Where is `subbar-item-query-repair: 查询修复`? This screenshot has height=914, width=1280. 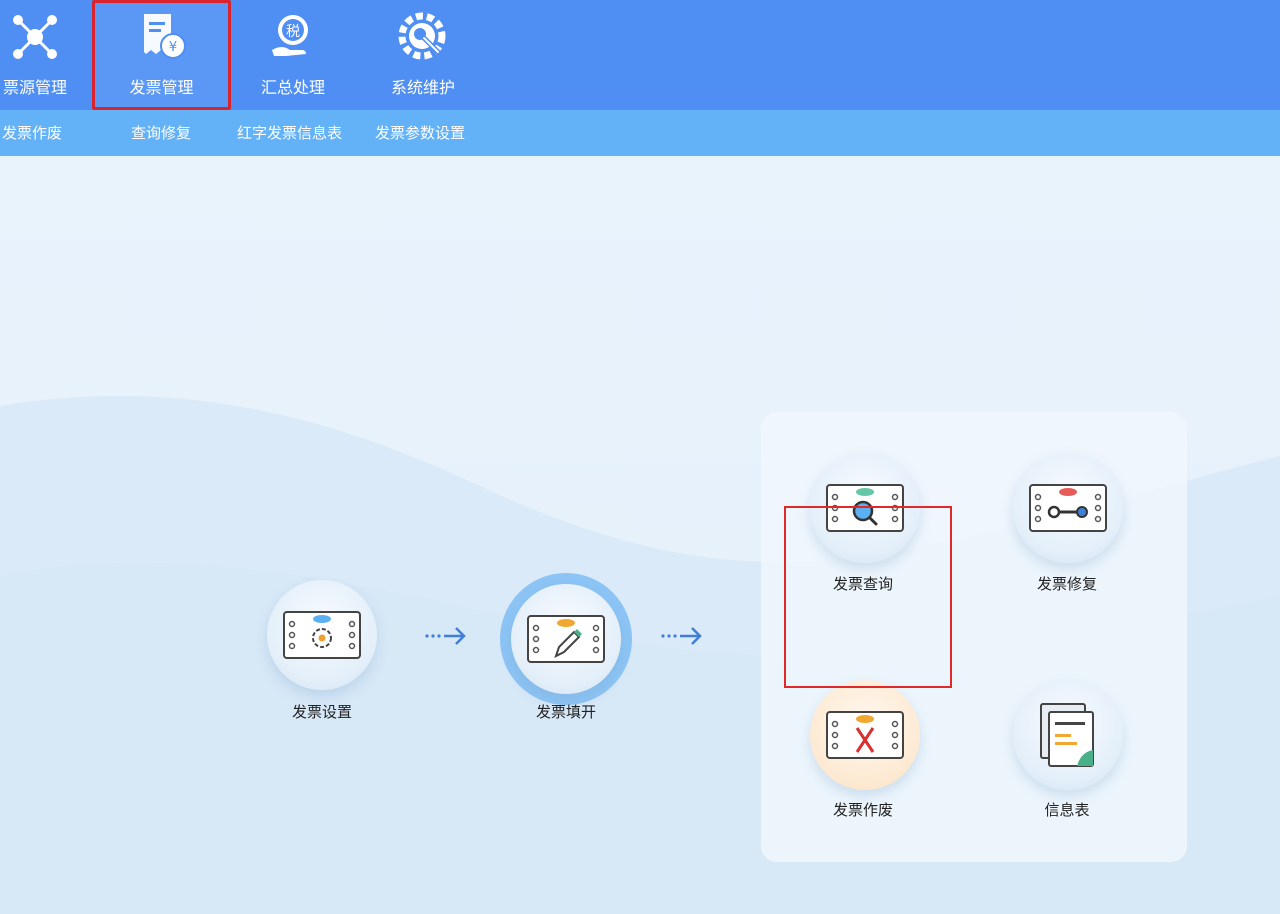
subbar-item-query-repair: 查询修复 is located at coordinates (161, 133).